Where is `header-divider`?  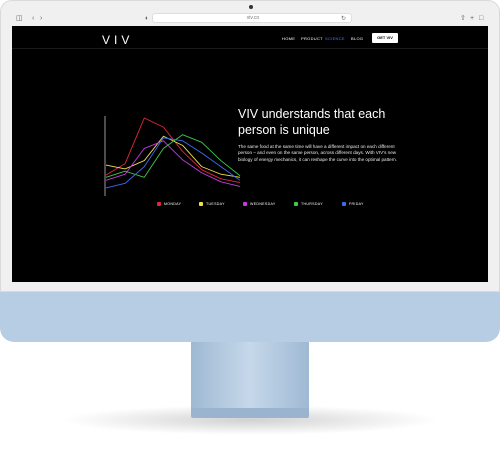 header-divider is located at coordinates (250, 48).